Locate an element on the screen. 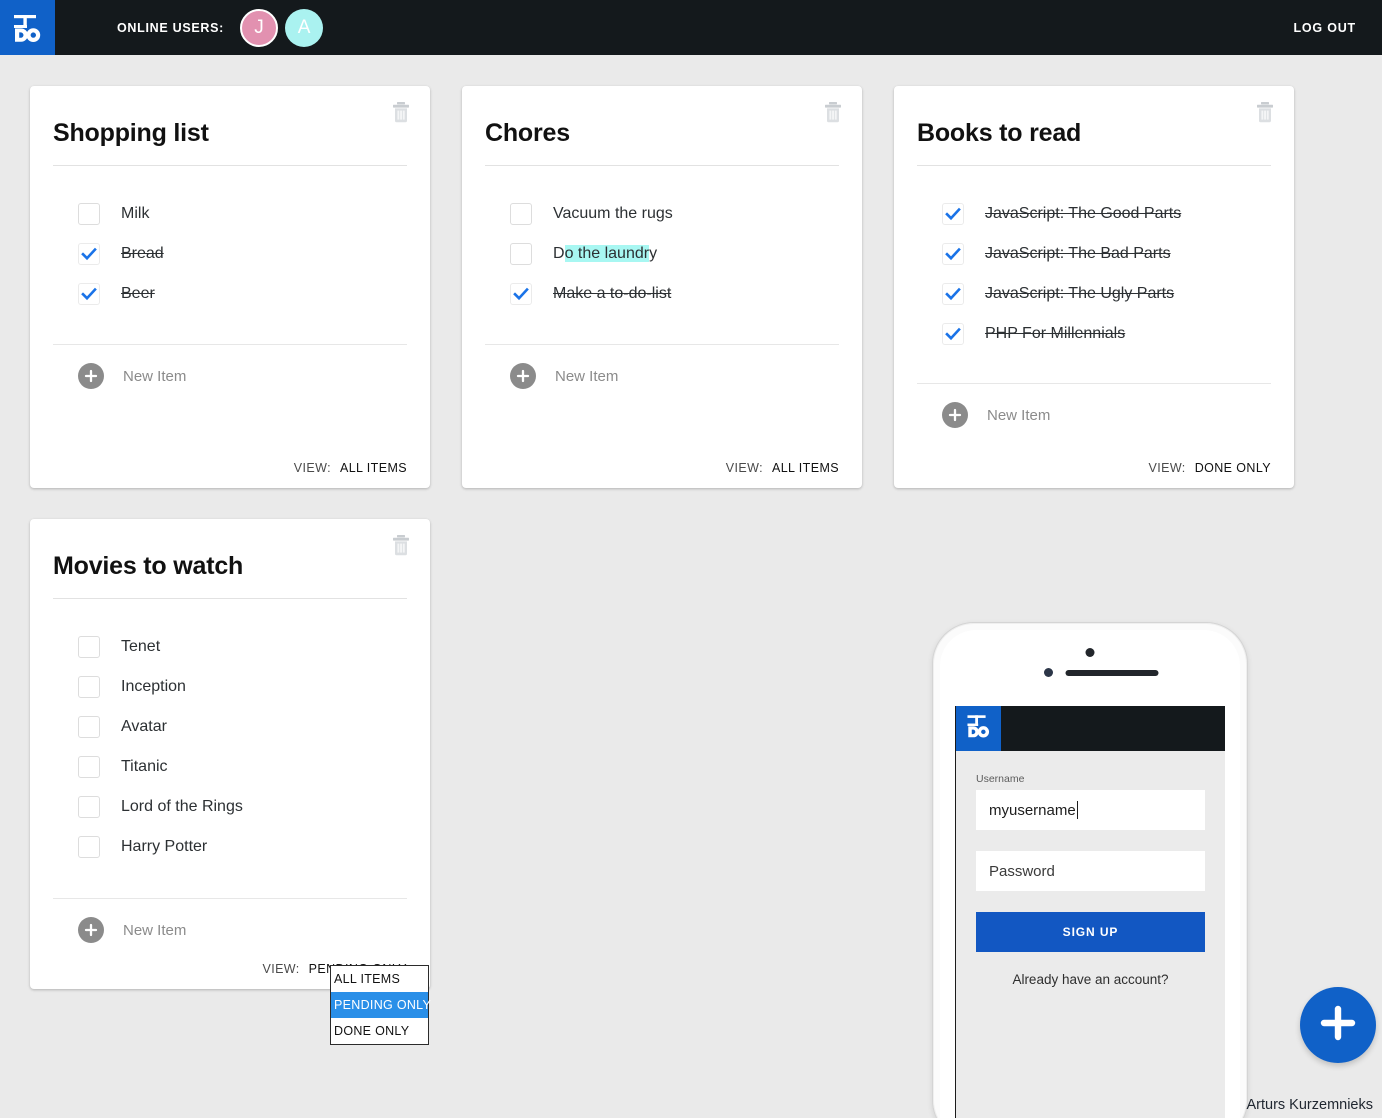 The width and height of the screenshot is (1382, 1118). list-item: Harry Potter is located at coordinates (242, 847).